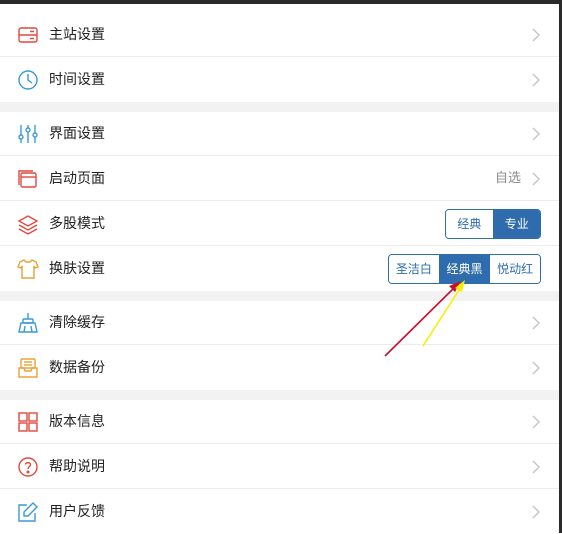 Image resolution: width=562 pixels, height=534 pixels. Describe the element at coordinates (279, 134) in the screenshot. I see `settings-row-interface: 界面设置` at that location.